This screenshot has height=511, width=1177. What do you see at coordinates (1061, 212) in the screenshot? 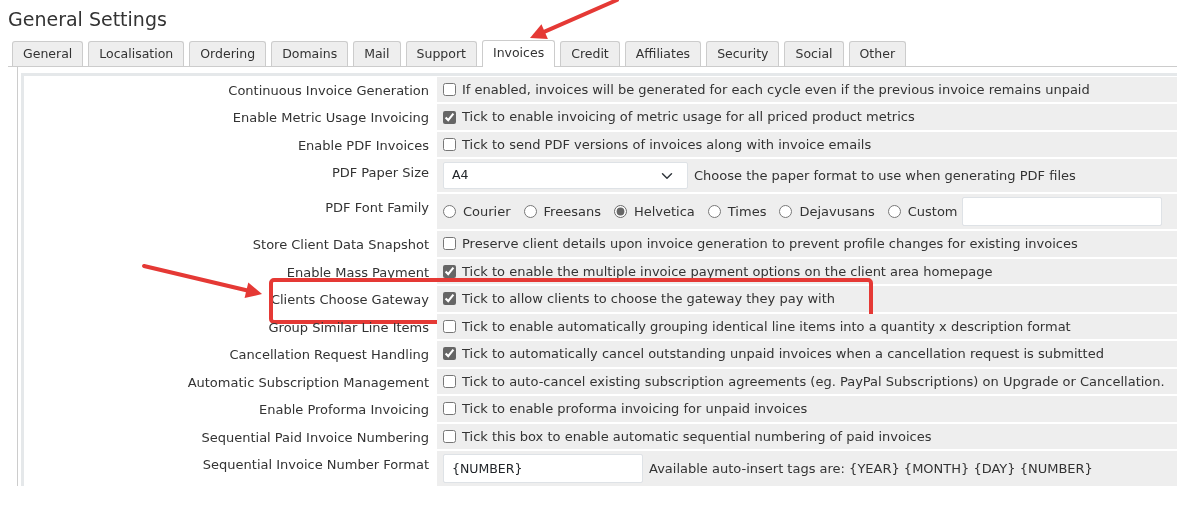
I see `custom-font-field` at bounding box center [1061, 212].